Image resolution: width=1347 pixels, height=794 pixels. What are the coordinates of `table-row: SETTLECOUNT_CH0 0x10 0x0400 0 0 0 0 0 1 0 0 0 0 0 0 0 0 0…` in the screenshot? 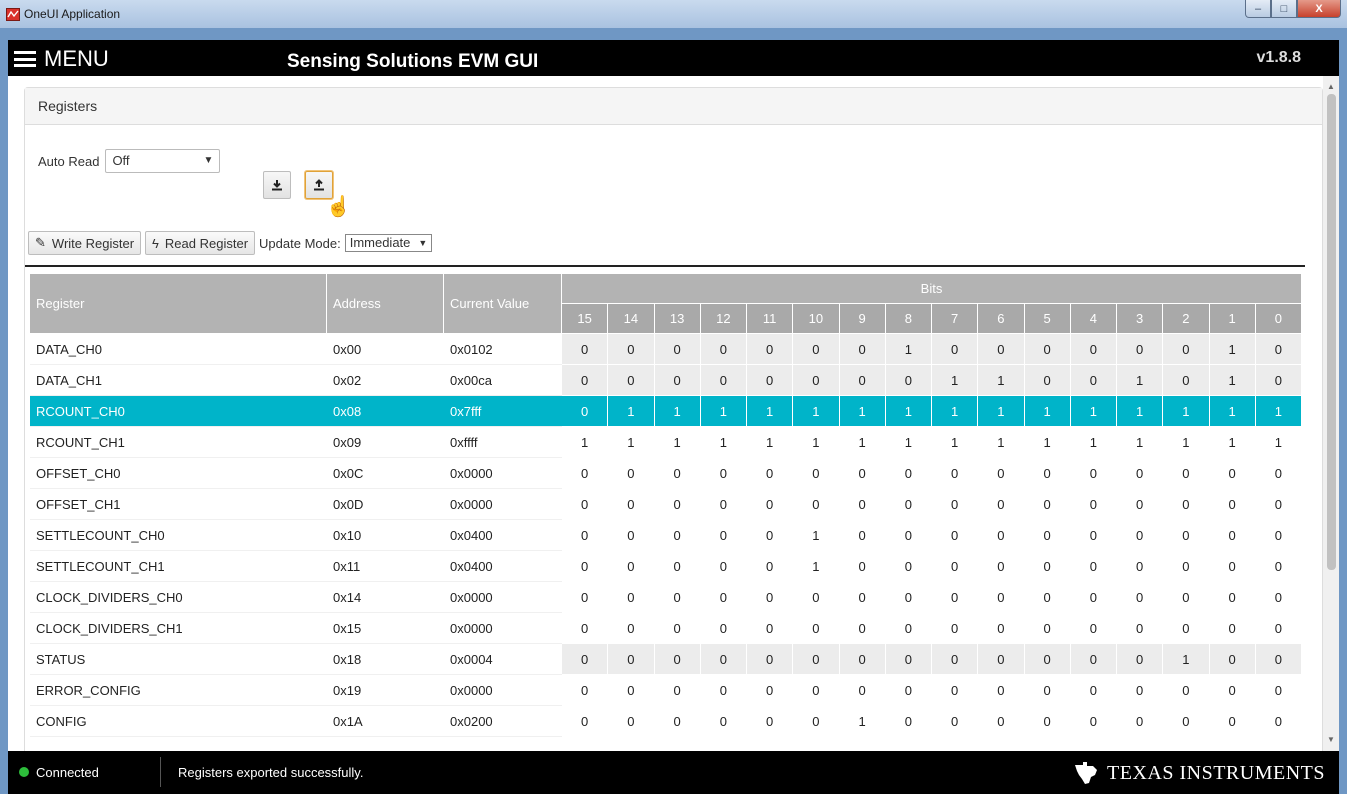 It's located at (666, 535).